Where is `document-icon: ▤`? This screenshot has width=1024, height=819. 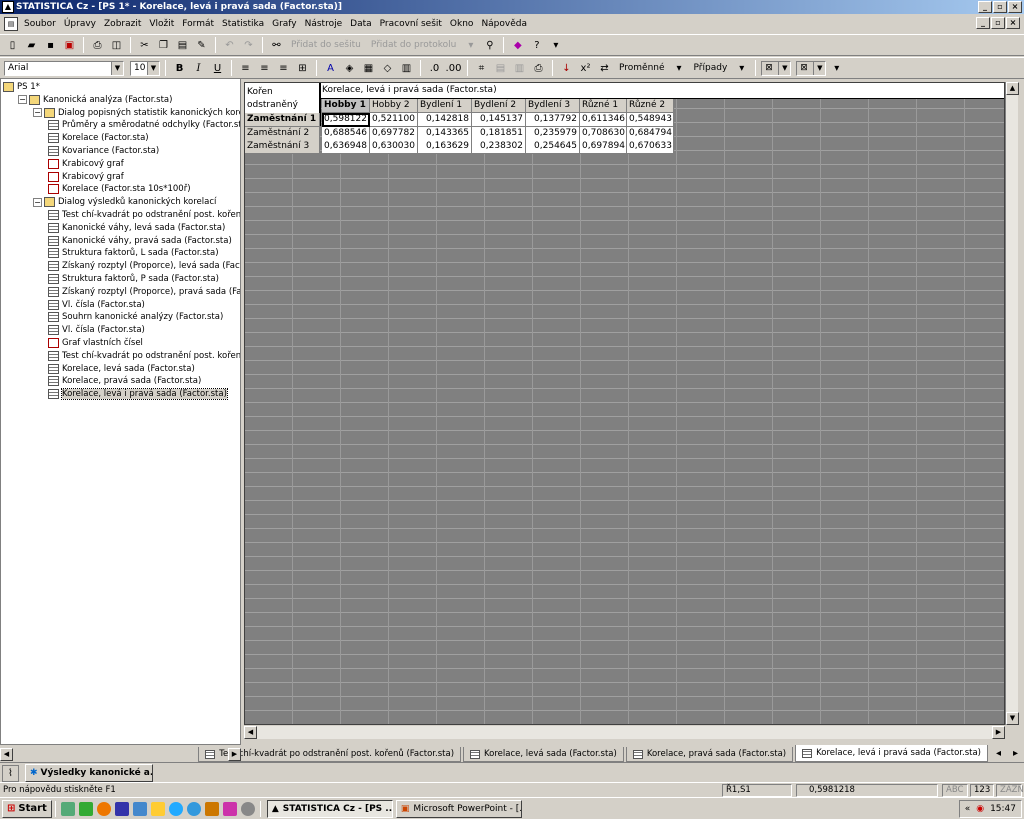 document-icon: ▤ is located at coordinates (11, 24).